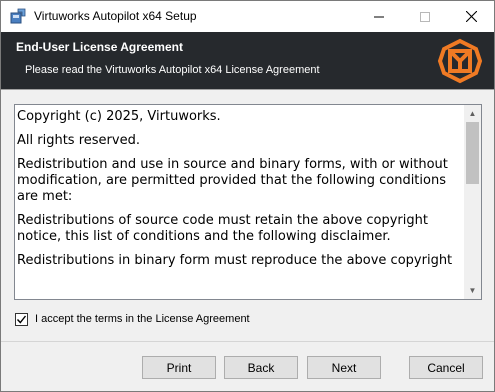 The height and width of the screenshot is (392, 495). I want to click on minimize-button, so click(379, 16).